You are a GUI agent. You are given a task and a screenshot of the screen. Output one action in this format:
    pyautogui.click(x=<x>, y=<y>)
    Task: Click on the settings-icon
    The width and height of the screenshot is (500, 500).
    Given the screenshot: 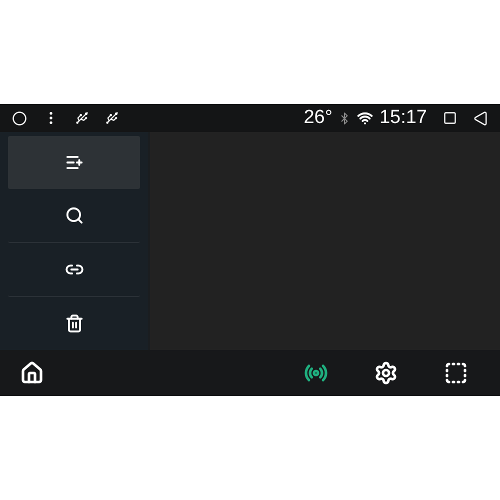 What is the action you would take?
    pyautogui.click(x=386, y=373)
    